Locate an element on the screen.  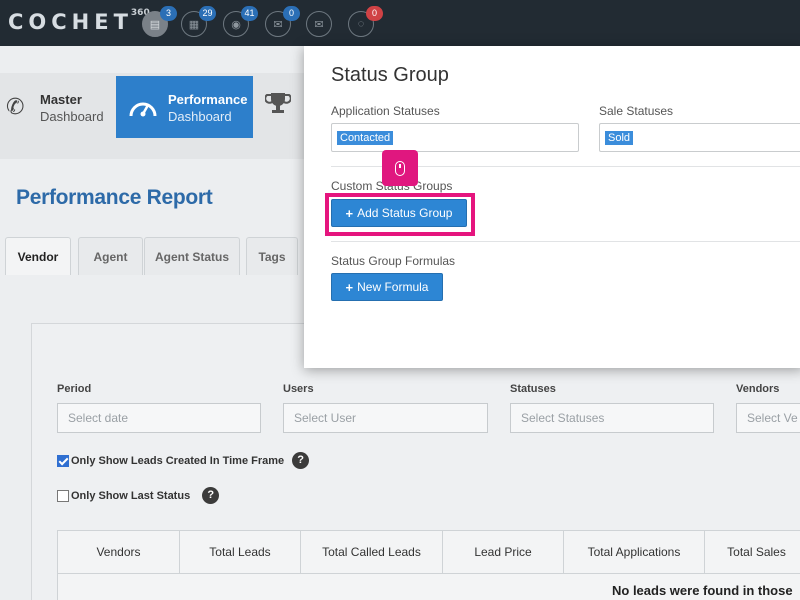
empty-message: No leads were found in those is located at coordinates (702, 590).